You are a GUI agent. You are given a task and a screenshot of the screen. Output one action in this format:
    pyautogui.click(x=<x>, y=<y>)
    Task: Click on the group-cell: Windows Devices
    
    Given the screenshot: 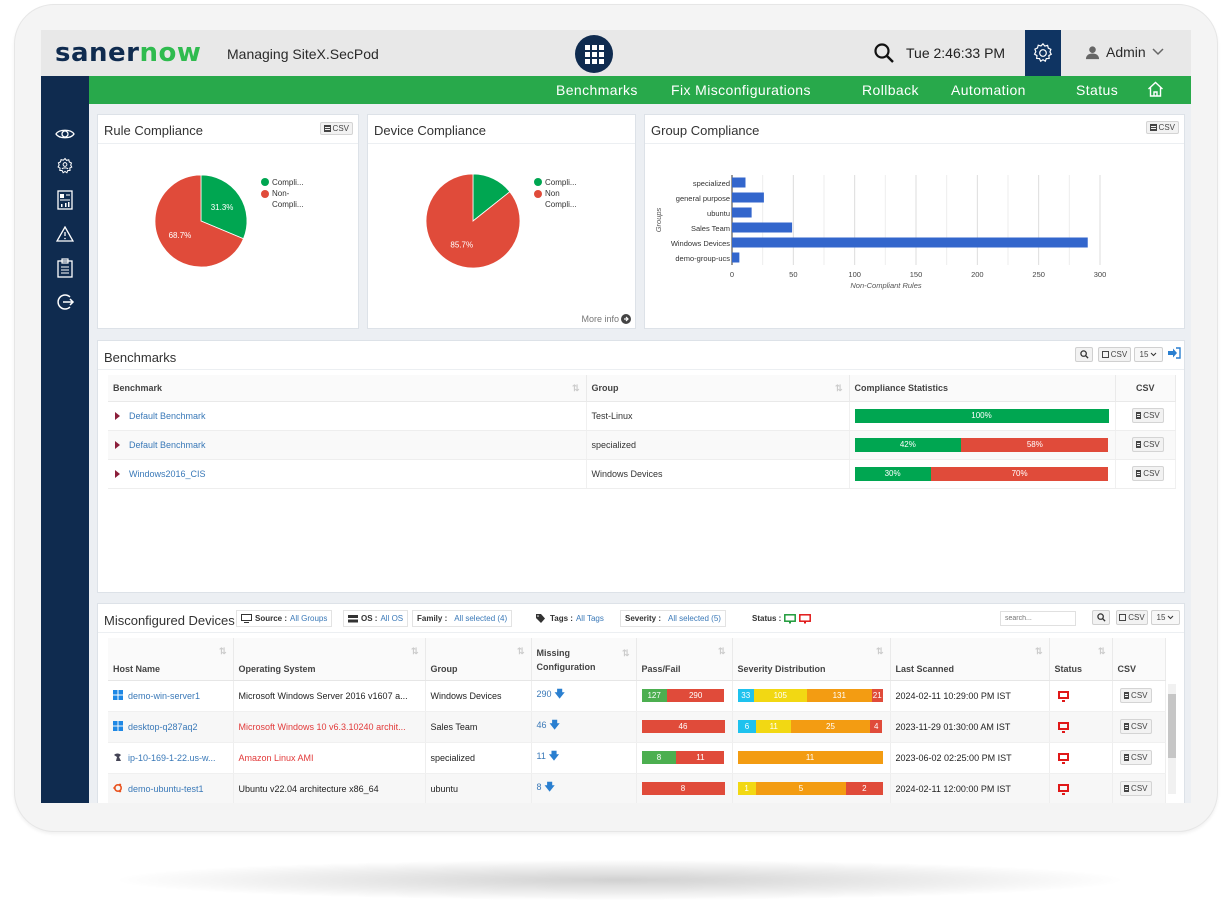 What is the action you would take?
    pyautogui.click(x=718, y=474)
    